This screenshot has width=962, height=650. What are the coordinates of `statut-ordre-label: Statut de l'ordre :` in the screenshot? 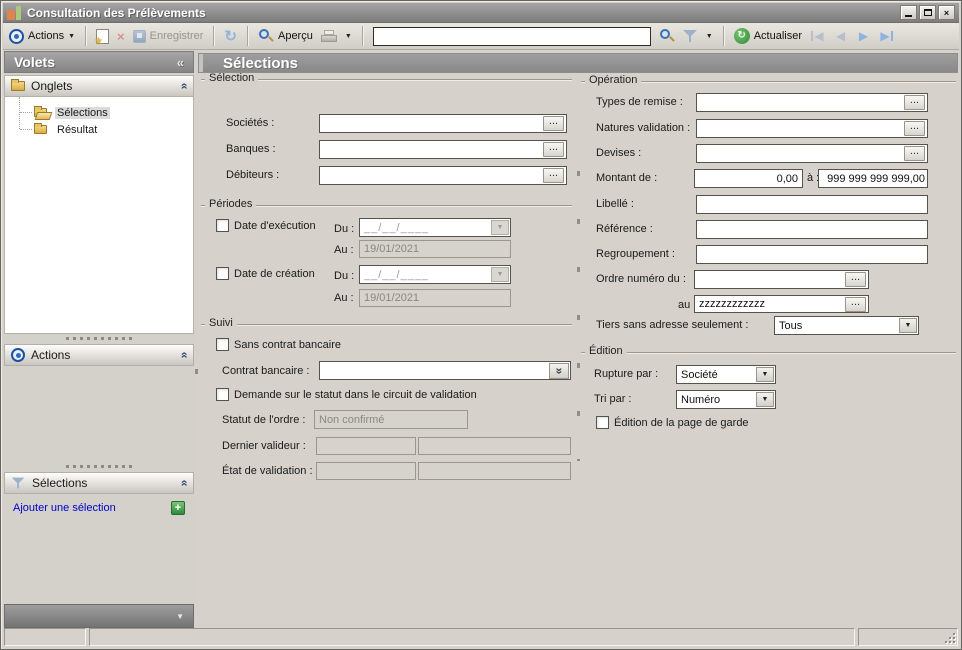 It's located at (264, 420).